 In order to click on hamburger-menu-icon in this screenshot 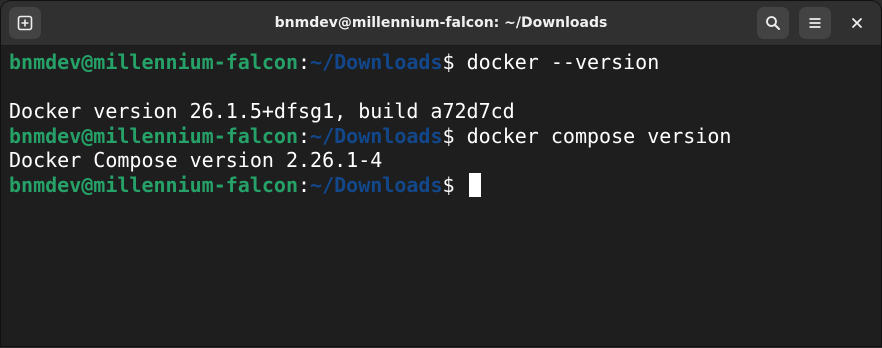, I will do `click(815, 23)`.